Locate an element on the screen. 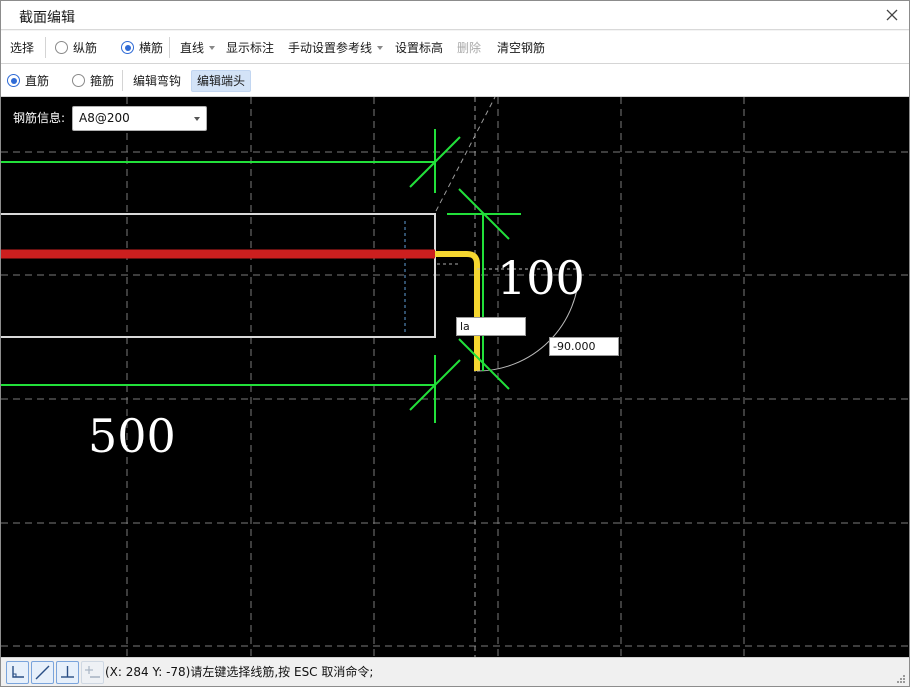  status-prompt: (X: 284 Y: -78)请左键选择线筋,按 ESC 取消命令; is located at coordinates (239, 672).